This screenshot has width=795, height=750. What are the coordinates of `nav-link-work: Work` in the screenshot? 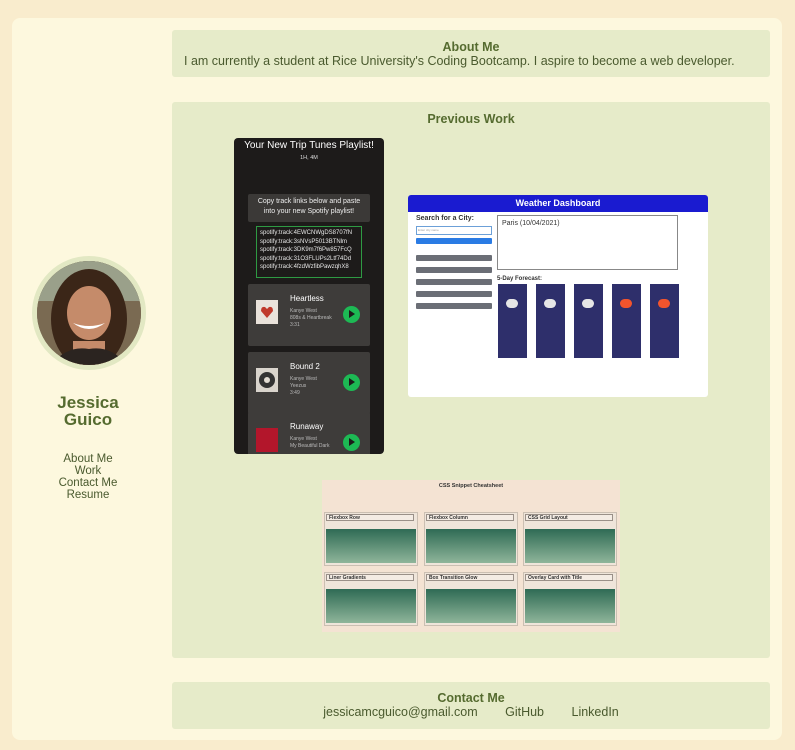 It's located at (88, 471).